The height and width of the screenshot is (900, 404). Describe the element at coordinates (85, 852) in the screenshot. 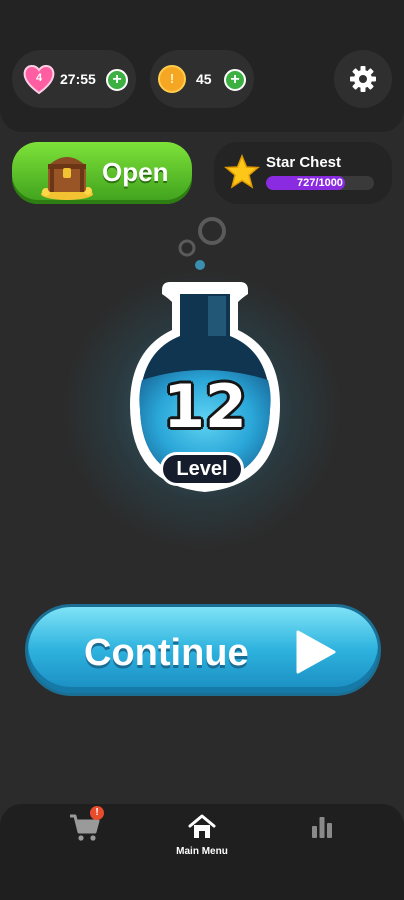

I see `nav-shop: !` at that location.